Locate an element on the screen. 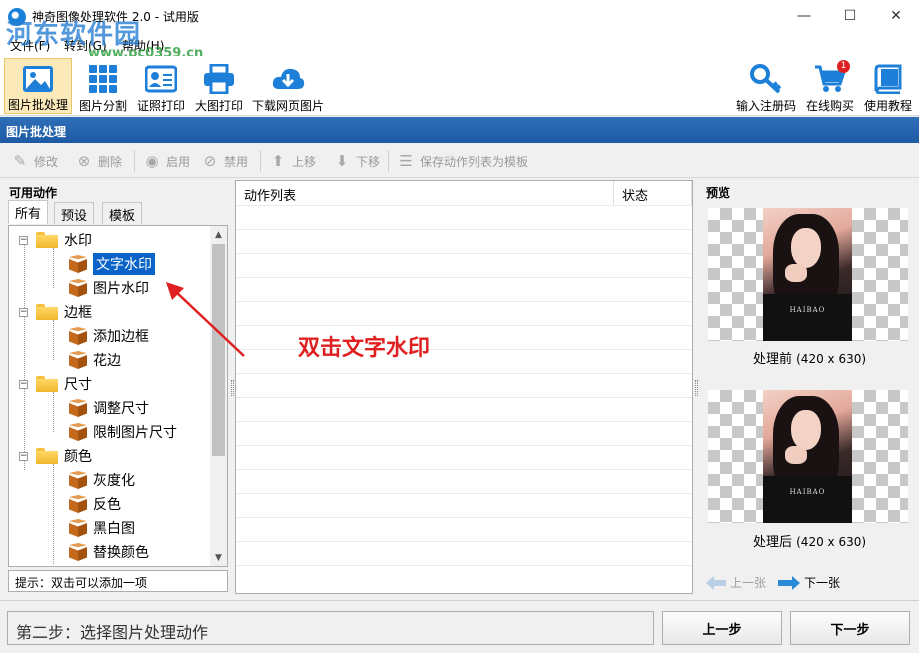  arrow-left-icon is located at coordinates (716, 582).